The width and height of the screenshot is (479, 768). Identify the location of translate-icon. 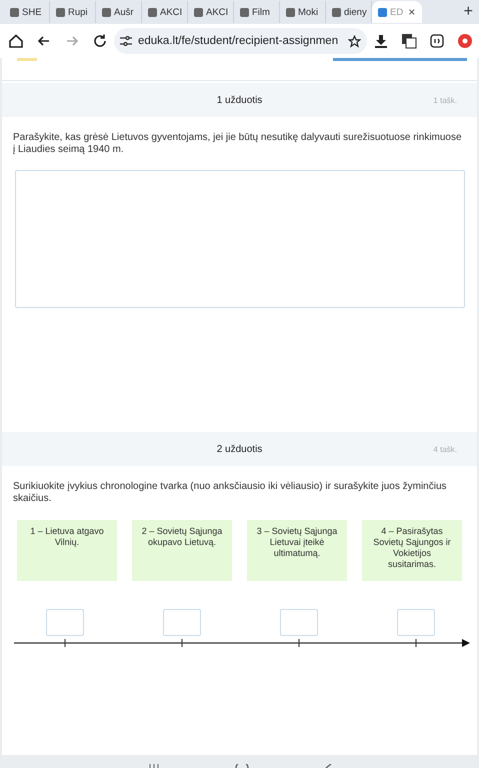
(409, 41).